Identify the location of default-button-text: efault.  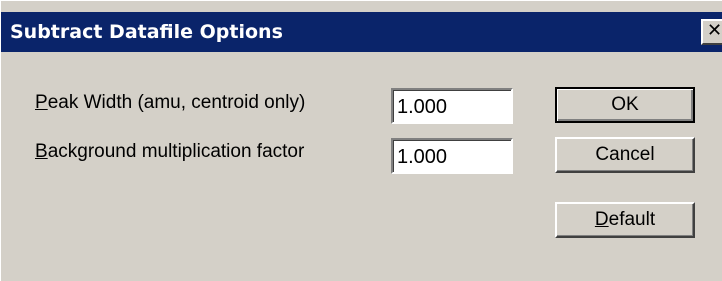
(632, 219).